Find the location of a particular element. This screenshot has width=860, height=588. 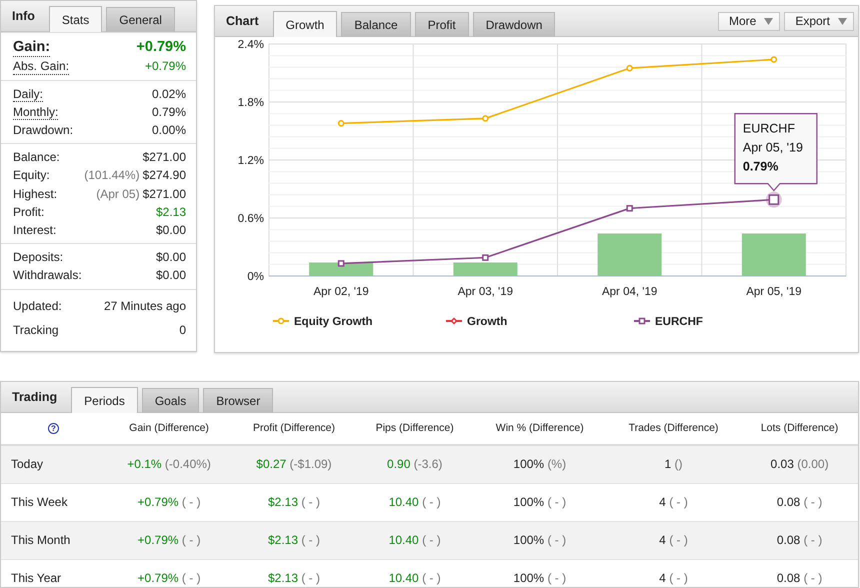

highlighted-point is located at coordinates (774, 200).